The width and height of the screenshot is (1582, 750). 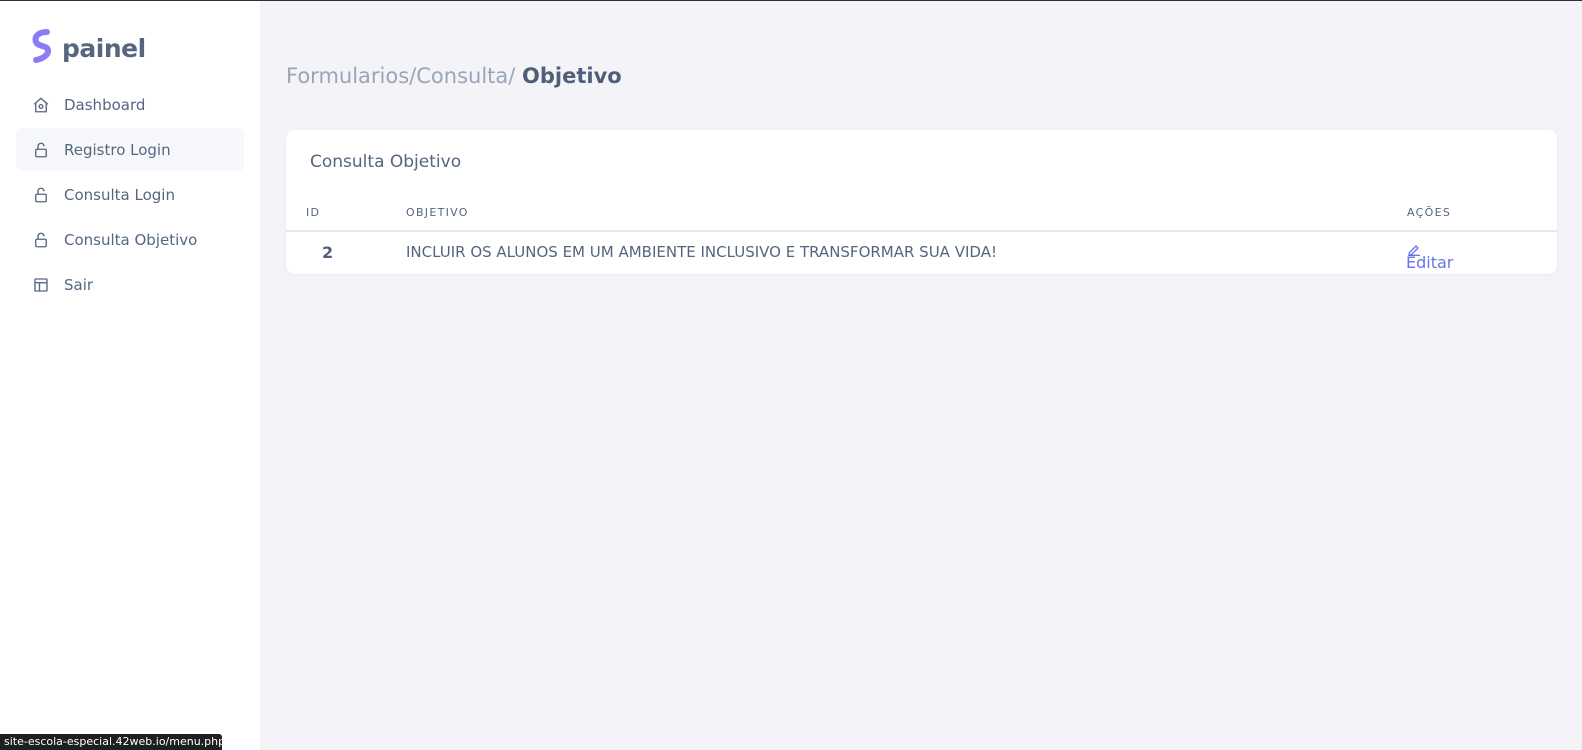 What do you see at coordinates (119, 194) in the screenshot?
I see `sidebar-item-label: Consulta Login` at bounding box center [119, 194].